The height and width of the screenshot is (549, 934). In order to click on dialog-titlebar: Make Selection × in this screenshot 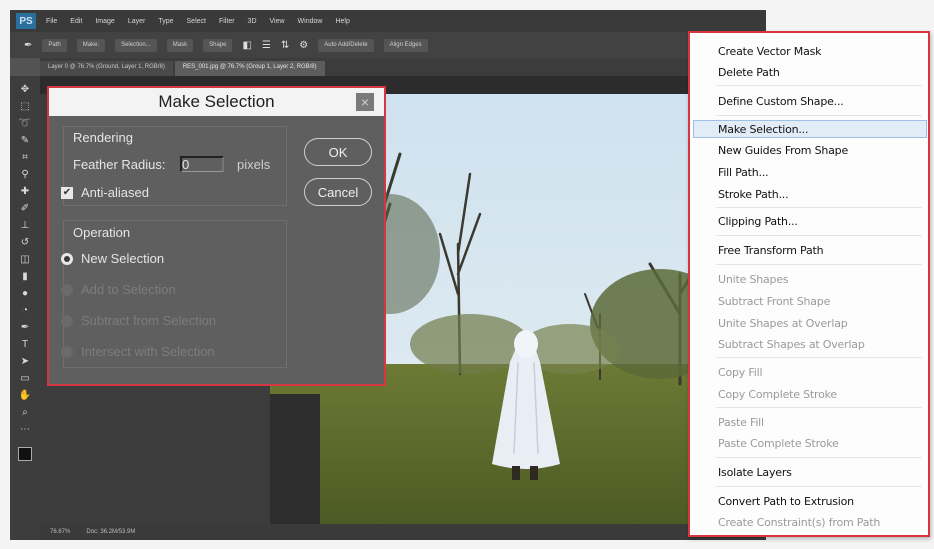, I will do `click(216, 102)`.